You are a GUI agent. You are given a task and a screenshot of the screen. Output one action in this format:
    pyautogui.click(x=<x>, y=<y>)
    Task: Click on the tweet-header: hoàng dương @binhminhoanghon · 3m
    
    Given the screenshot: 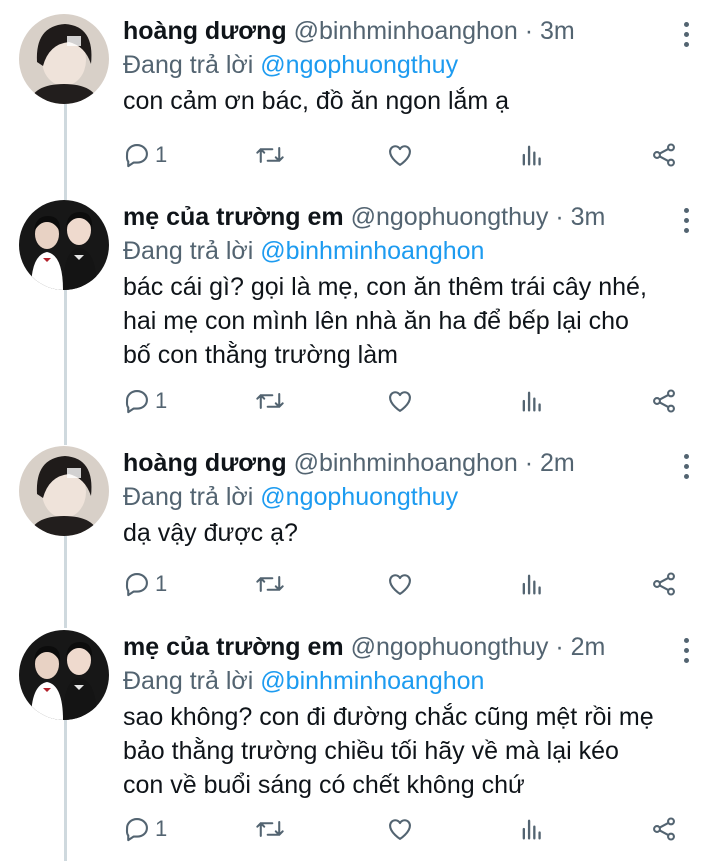 What is the action you would take?
    pyautogui.click(x=396, y=31)
    